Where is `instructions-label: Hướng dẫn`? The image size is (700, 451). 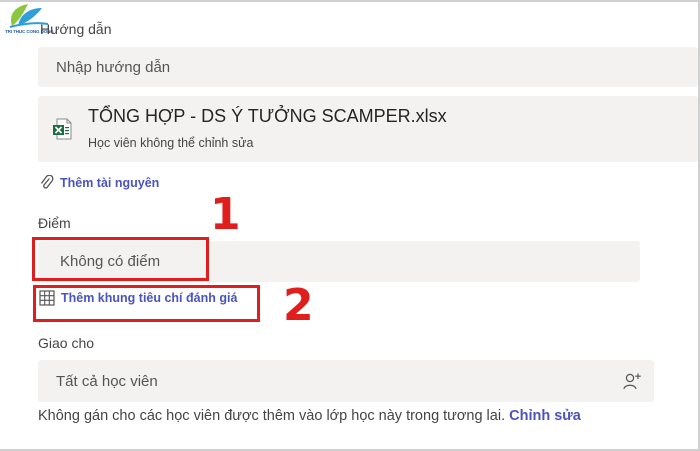 instructions-label: Hướng dẫn is located at coordinates (76, 29).